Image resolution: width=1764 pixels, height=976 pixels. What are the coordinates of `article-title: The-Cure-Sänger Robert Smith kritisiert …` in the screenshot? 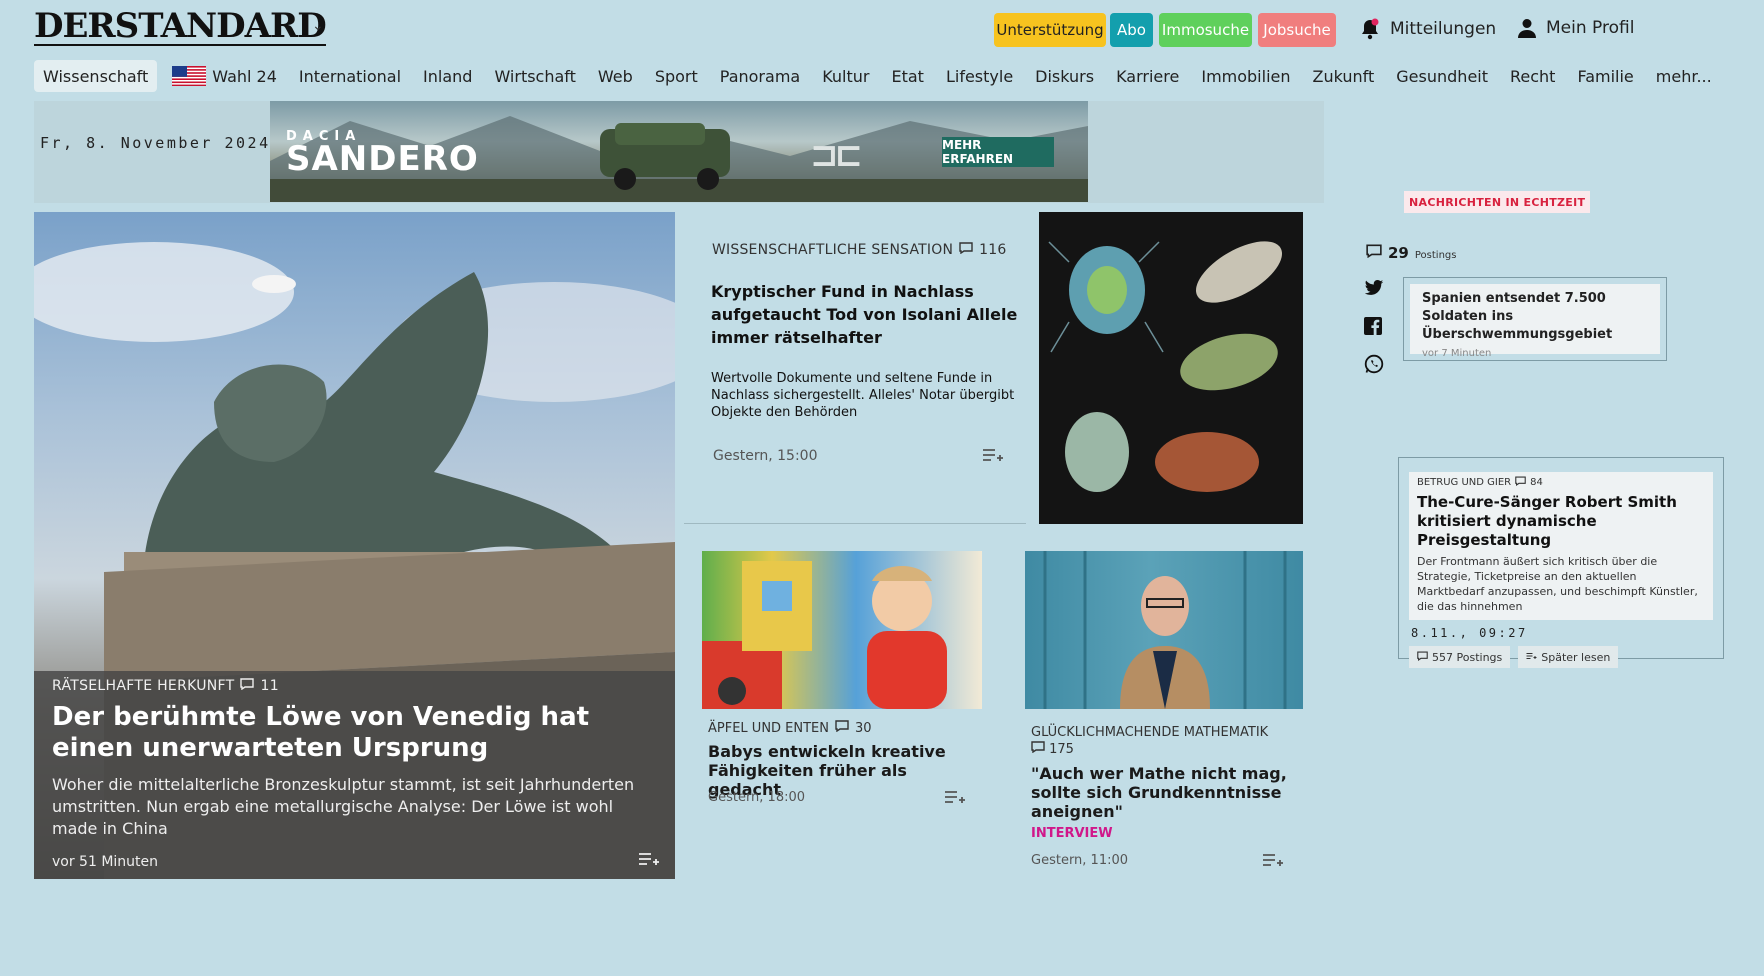 It's located at (1561, 521).